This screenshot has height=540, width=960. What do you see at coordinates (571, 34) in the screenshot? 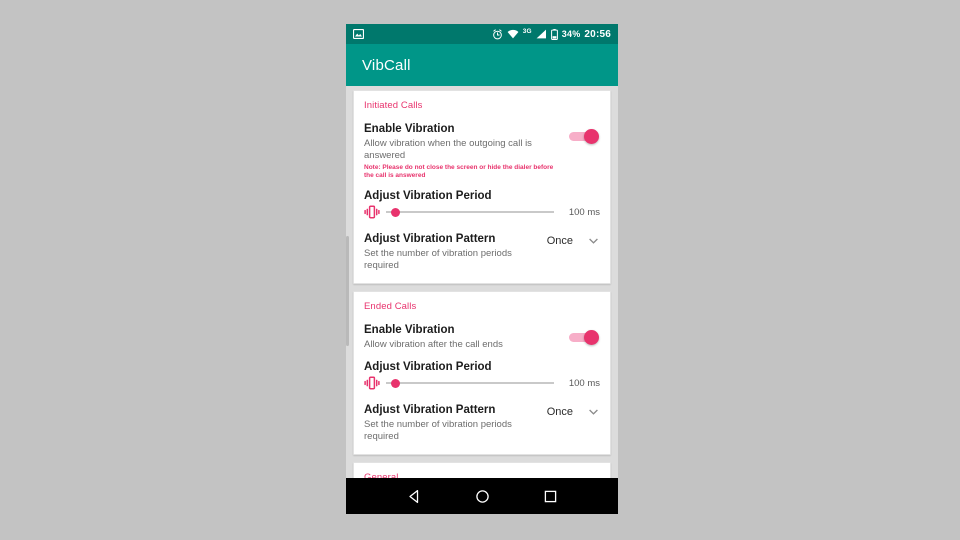
I see `battery-percent-label: 34%` at bounding box center [571, 34].